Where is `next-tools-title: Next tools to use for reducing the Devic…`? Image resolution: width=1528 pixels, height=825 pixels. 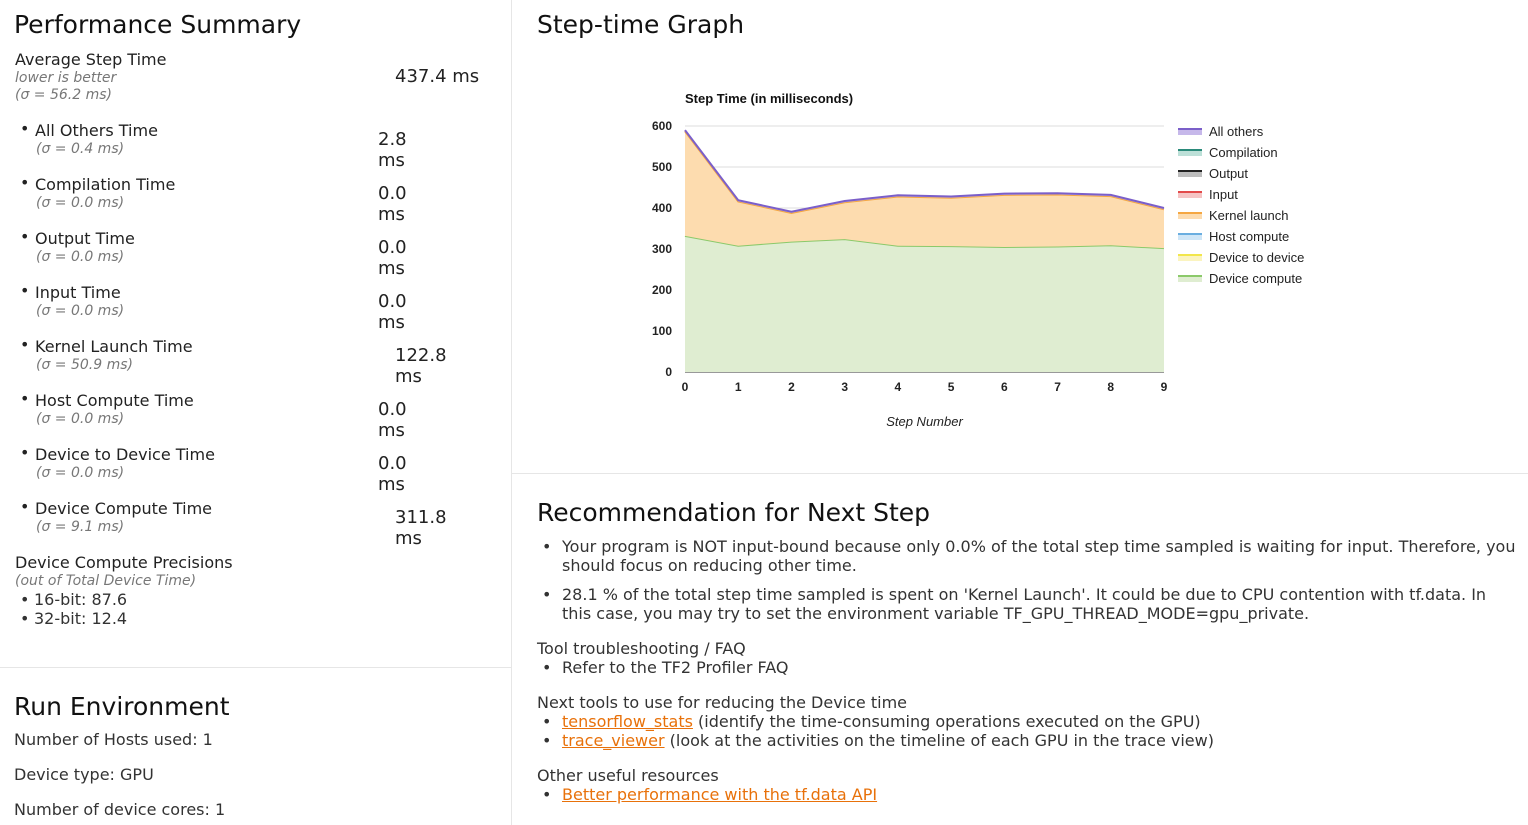 next-tools-title: Next tools to use for reducing the Devic… is located at coordinates (722, 702).